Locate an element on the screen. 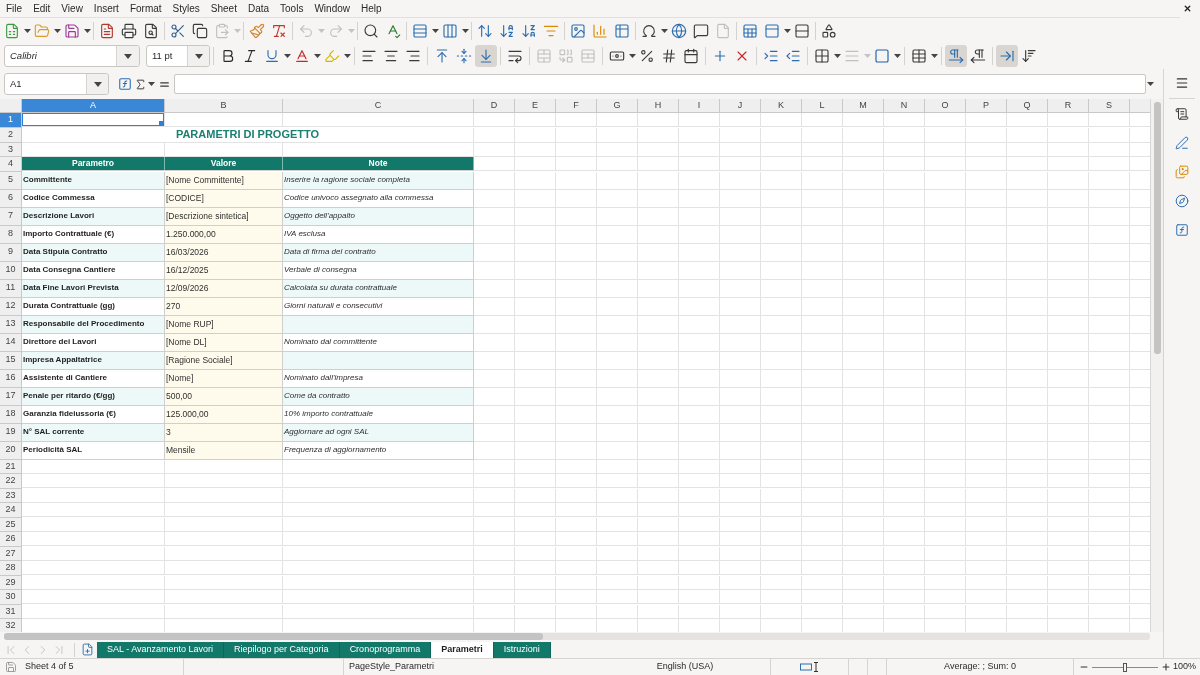  align-bottom-button is located at coordinates (486, 56).